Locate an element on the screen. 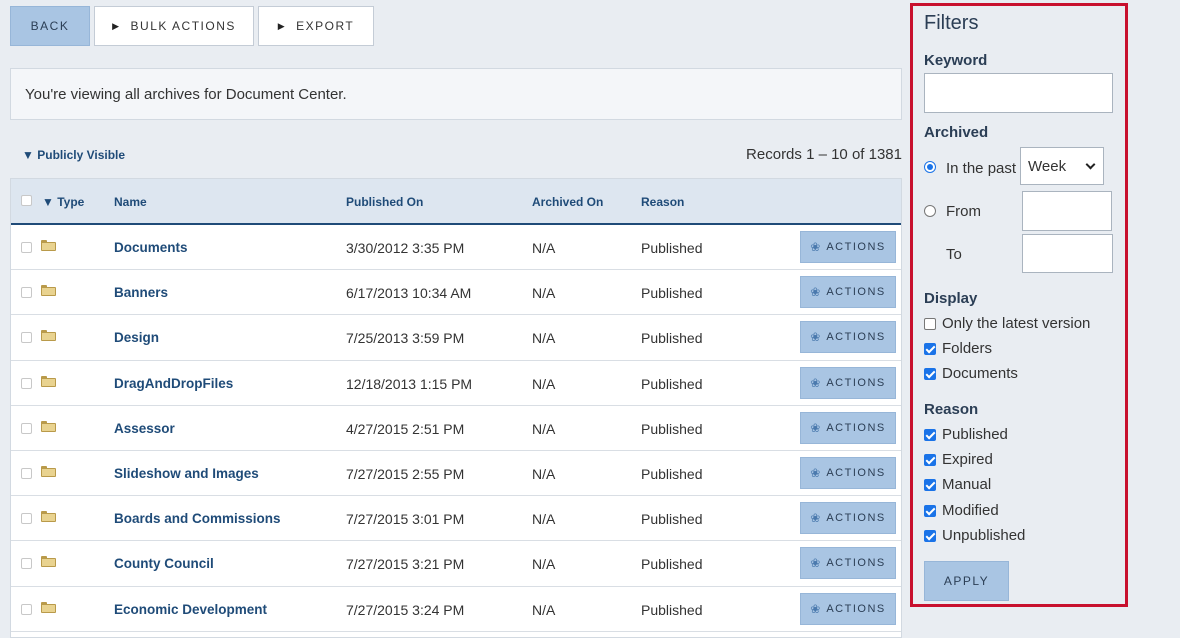 This screenshot has height=638, width=1180. bulk-actions-button: ▶ BULK ACTIONS is located at coordinates (174, 26).